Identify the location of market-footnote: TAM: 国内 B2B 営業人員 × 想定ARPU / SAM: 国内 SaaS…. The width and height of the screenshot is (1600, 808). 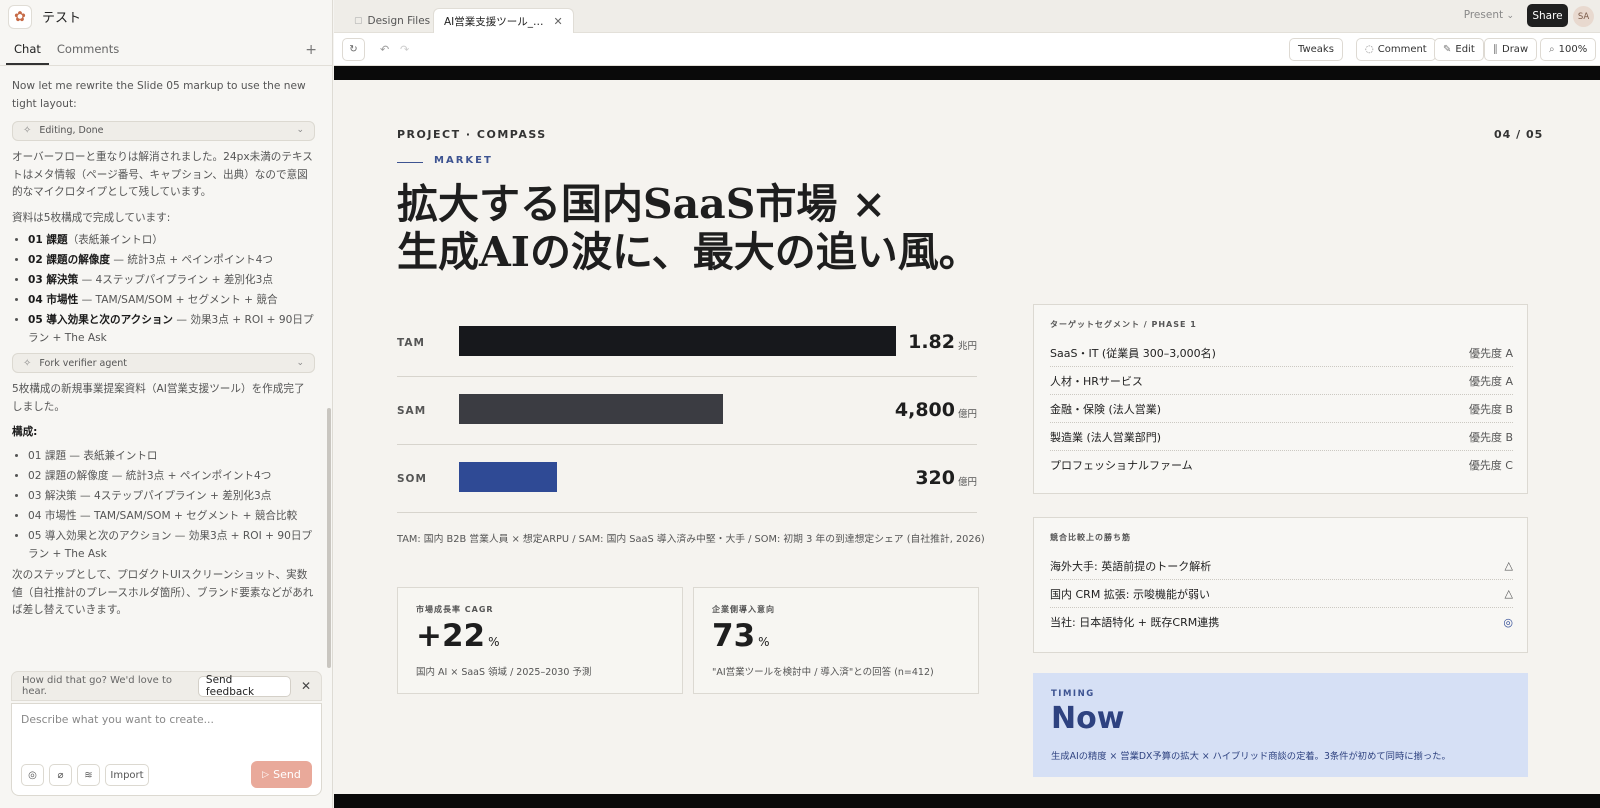
(691, 539).